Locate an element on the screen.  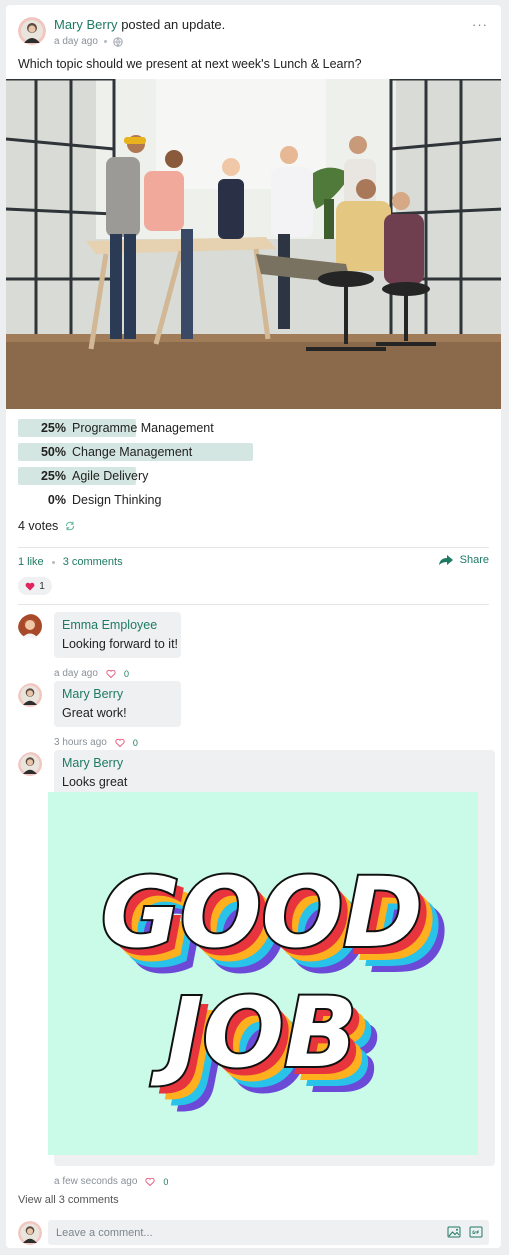
share-icon is located at coordinates (445, 560).